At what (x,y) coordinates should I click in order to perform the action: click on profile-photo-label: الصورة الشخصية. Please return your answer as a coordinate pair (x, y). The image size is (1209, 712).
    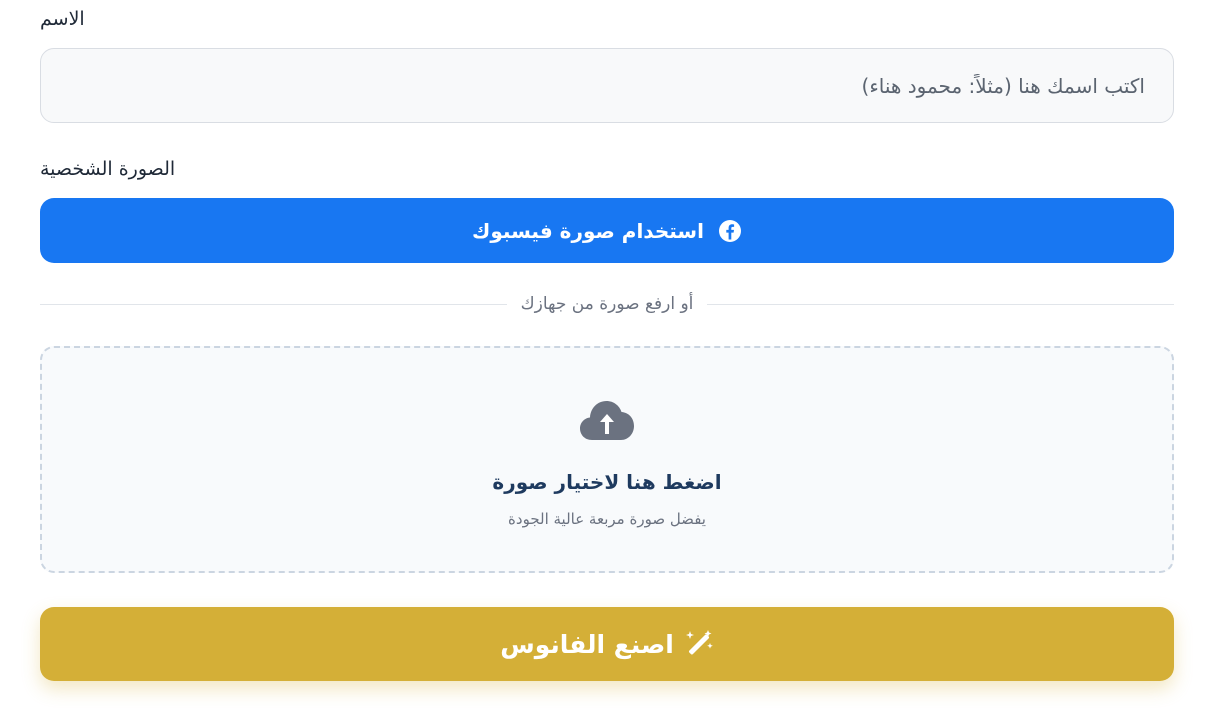
    Looking at the image, I should click on (108, 169).